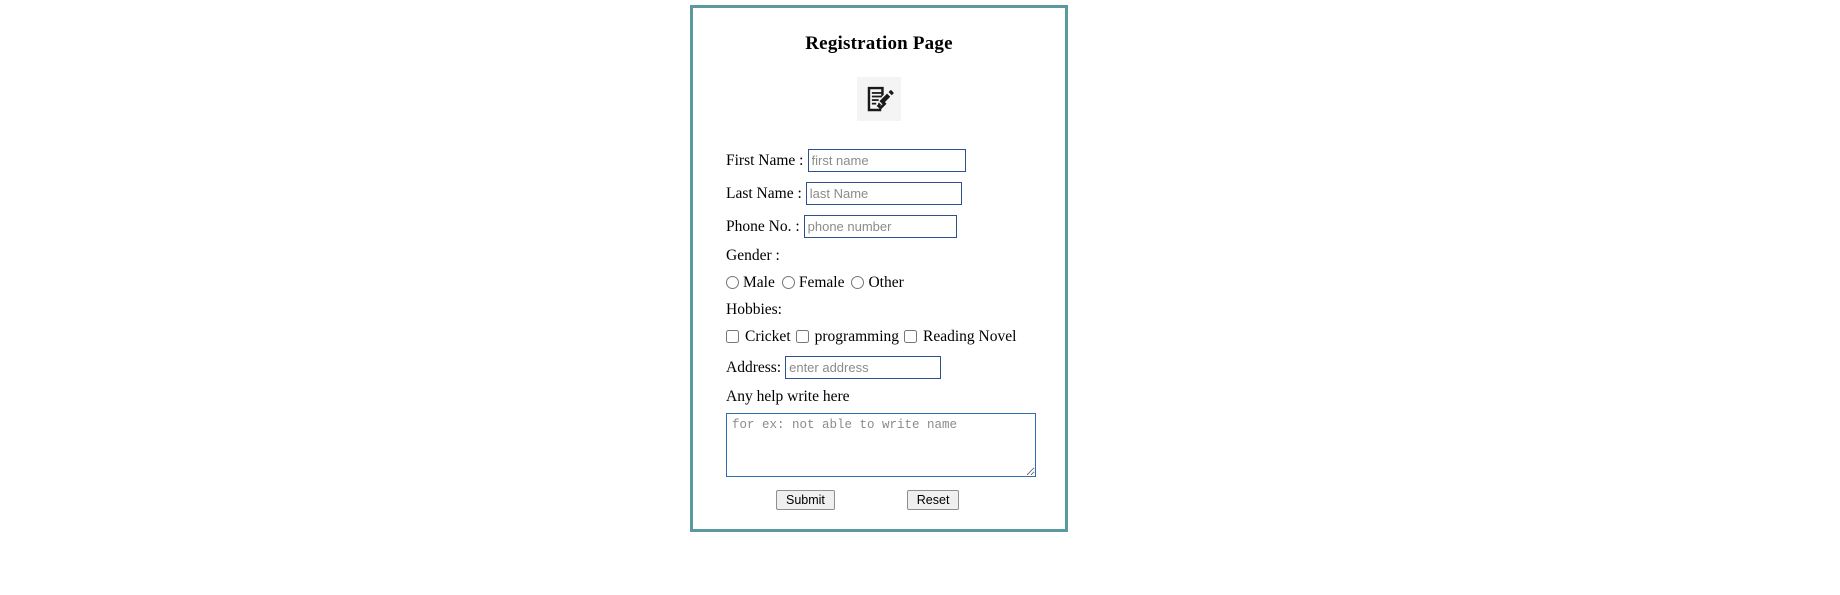 This screenshot has height=595, width=1840. What do you see at coordinates (879, 43) in the screenshot?
I see `page-title: Registration Page` at bounding box center [879, 43].